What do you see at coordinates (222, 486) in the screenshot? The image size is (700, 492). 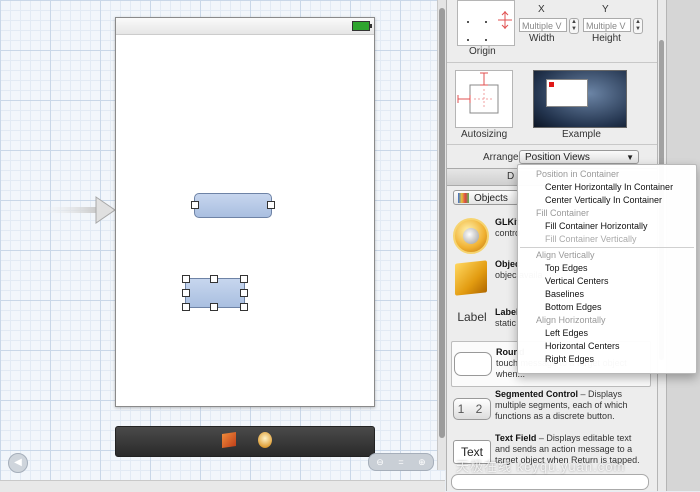 I see `canvas-horizontal-scrollbar` at bounding box center [222, 486].